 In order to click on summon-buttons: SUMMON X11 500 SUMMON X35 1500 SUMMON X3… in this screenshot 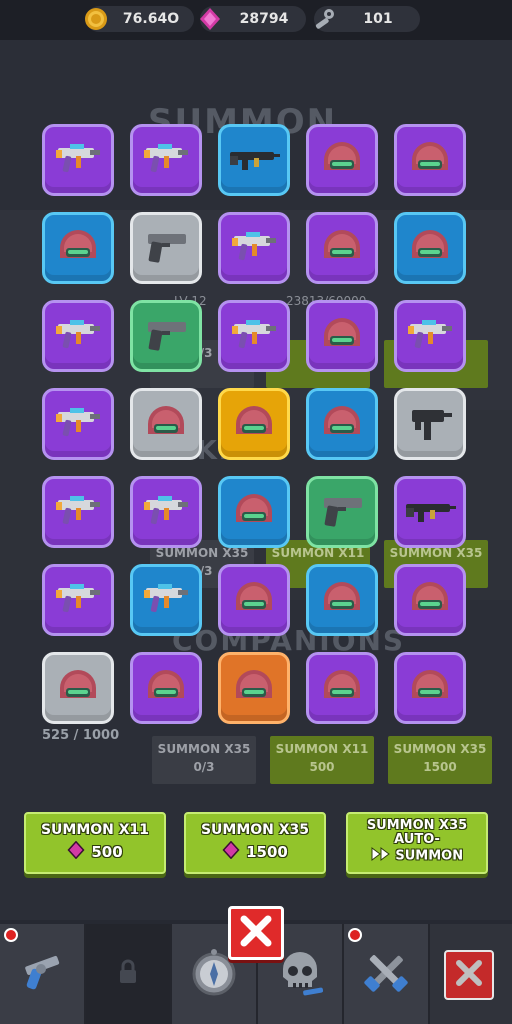, I will do `click(256, 845)`.